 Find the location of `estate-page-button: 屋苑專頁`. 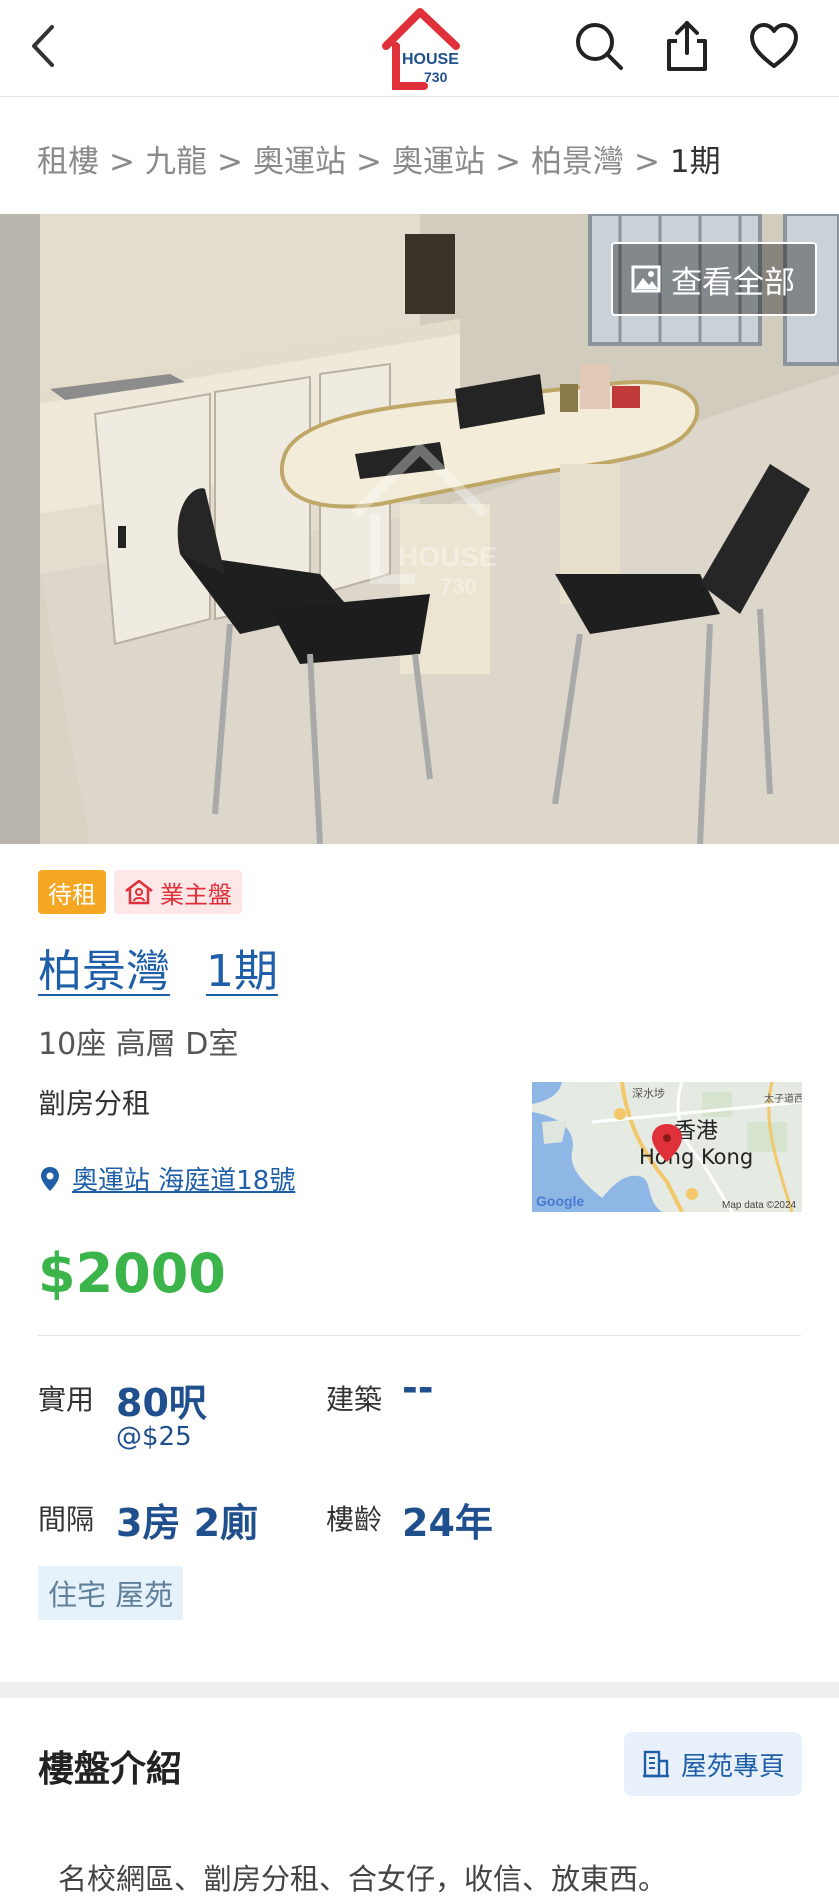

estate-page-button: 屋苑專頁 is located at coordinates (713, 1764).